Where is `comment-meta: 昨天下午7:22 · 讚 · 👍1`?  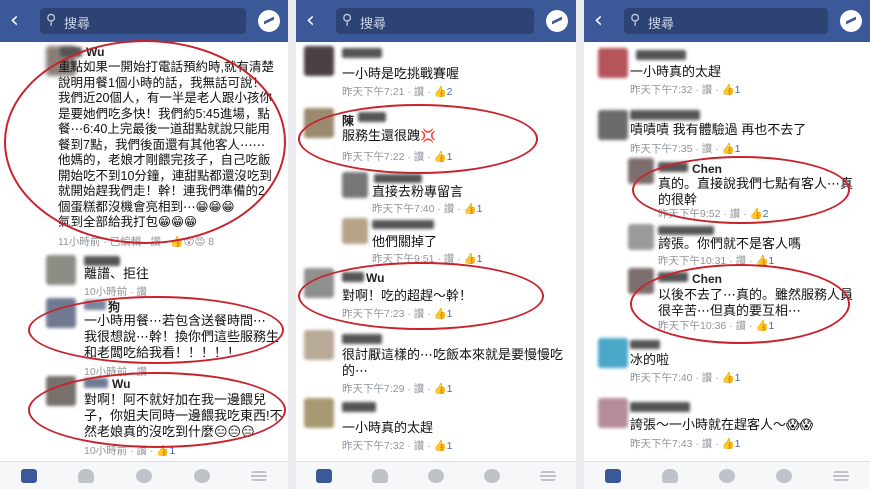
comment-meta: 昨天下午7:22 · 讚 · 👍1 is located at coordinates (397, 156).